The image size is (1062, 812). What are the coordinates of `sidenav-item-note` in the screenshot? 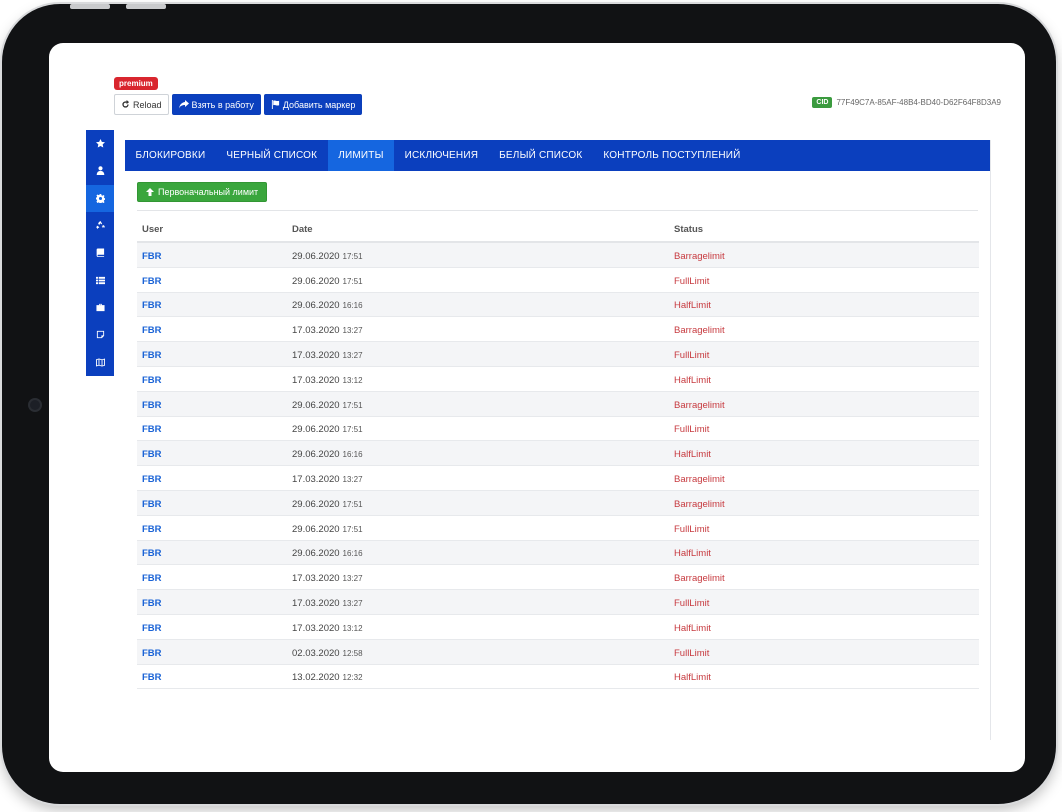 It's located at (100, 334).